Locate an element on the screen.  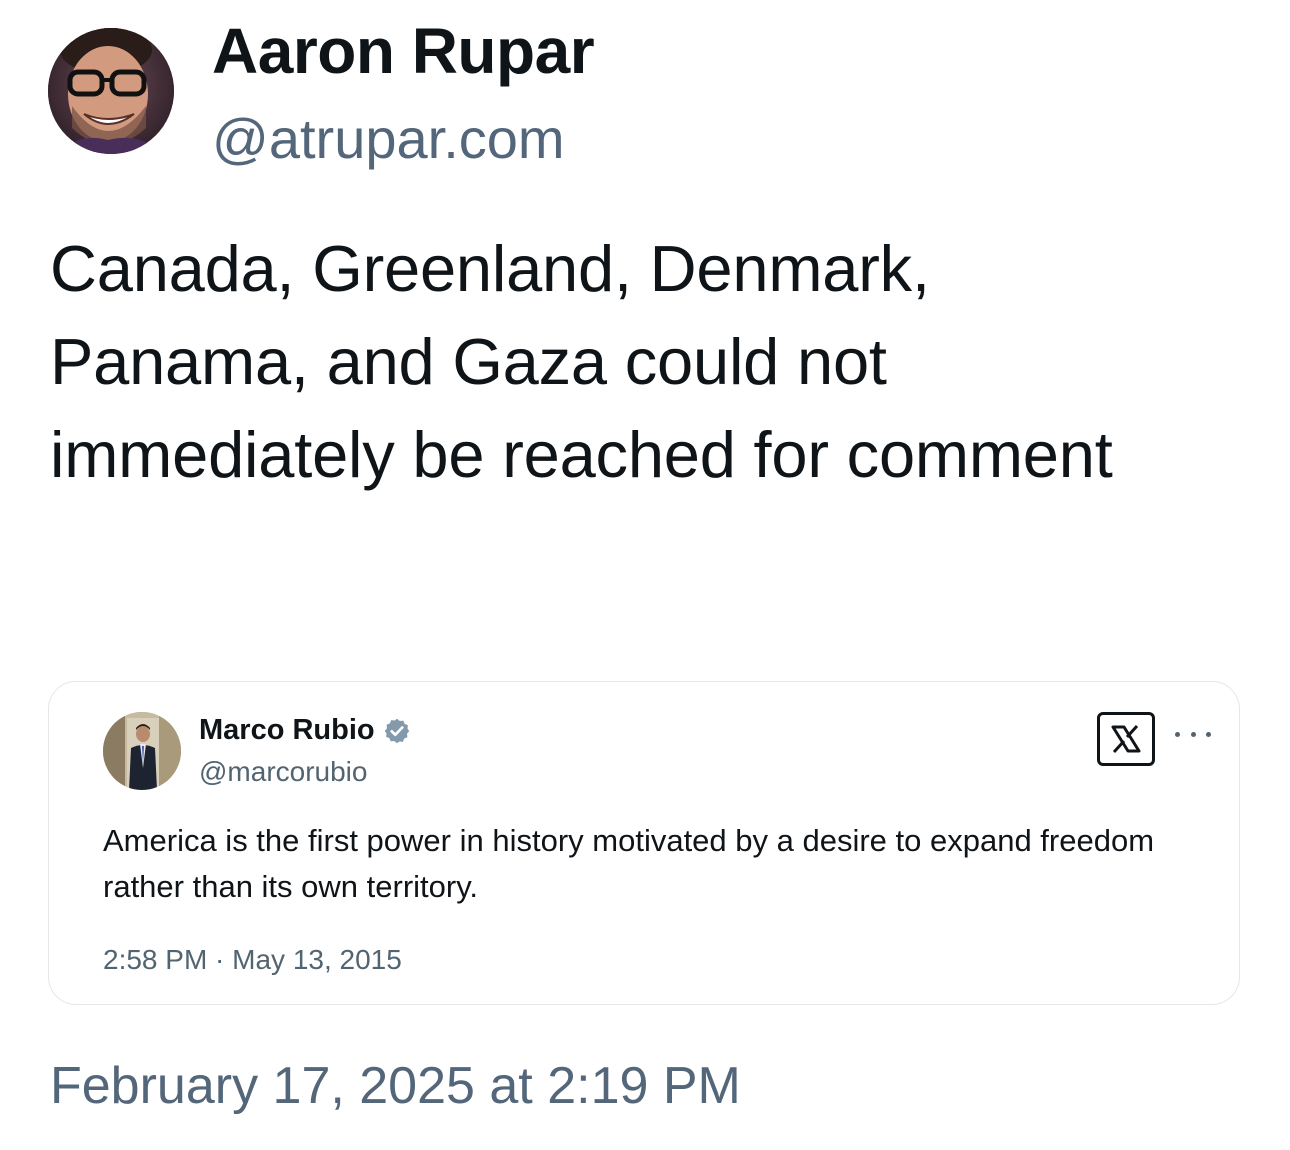
quoted-author-avatar is located at coordinates (142, 751).